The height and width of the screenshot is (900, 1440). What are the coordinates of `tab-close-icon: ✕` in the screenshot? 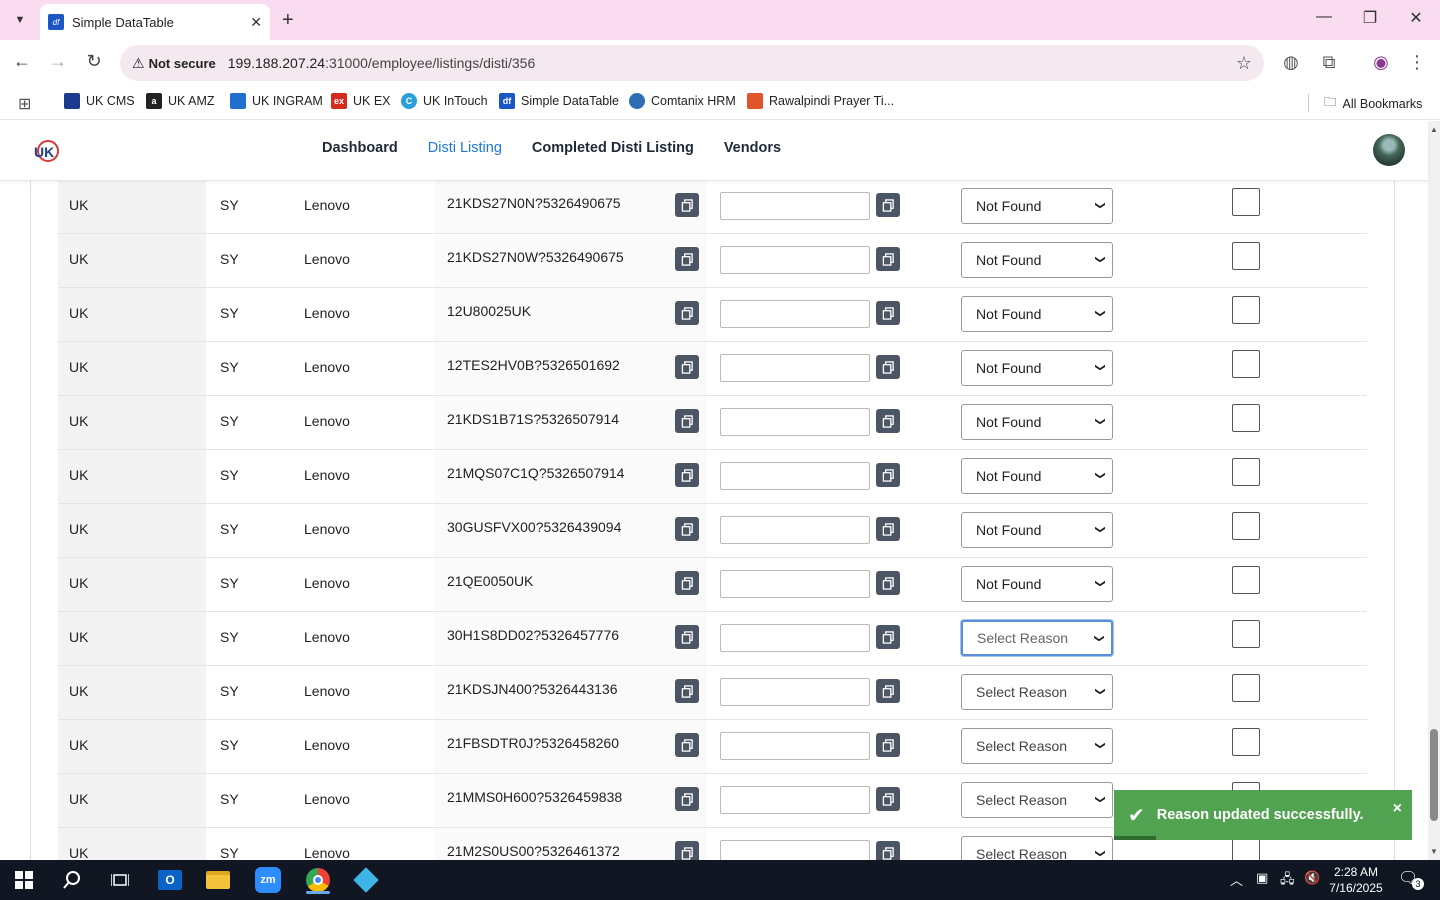 It's located at (256, 22).